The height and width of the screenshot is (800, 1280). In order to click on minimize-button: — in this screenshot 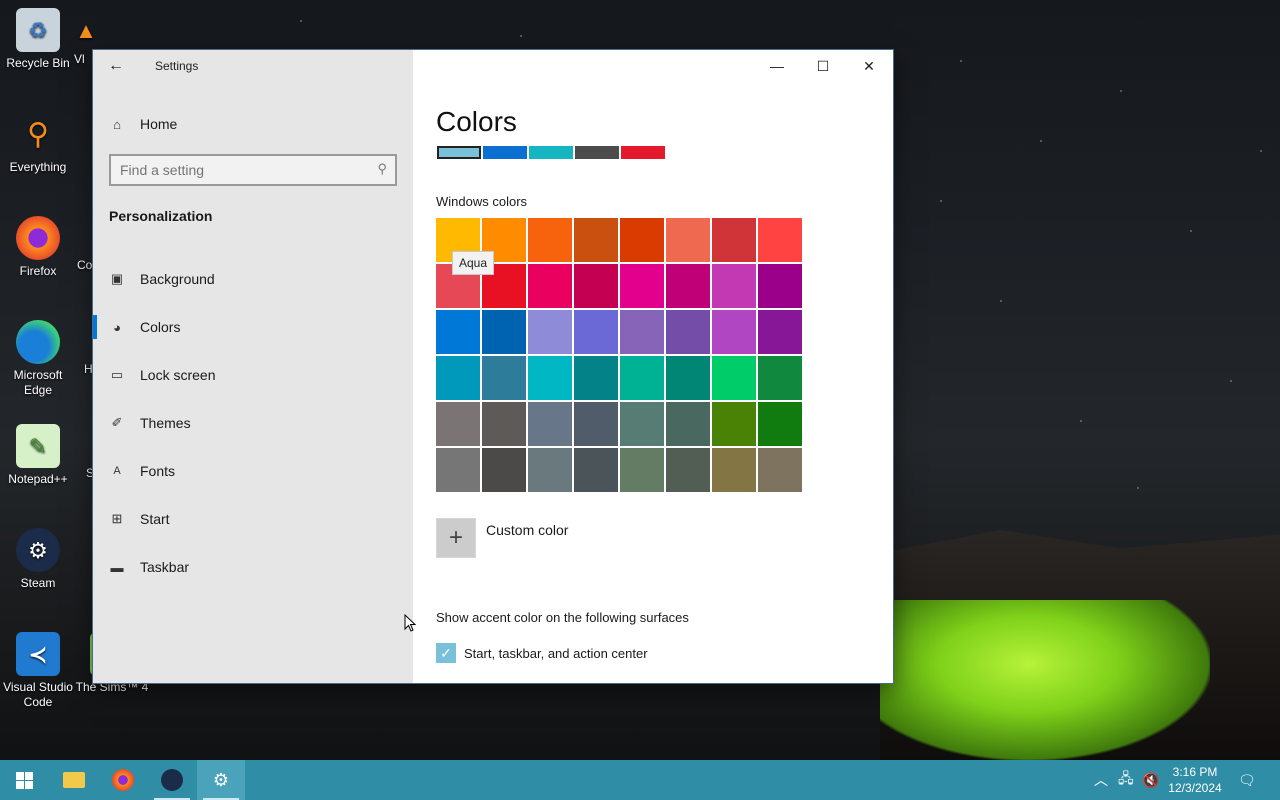, I will do `click(777, 66)`.